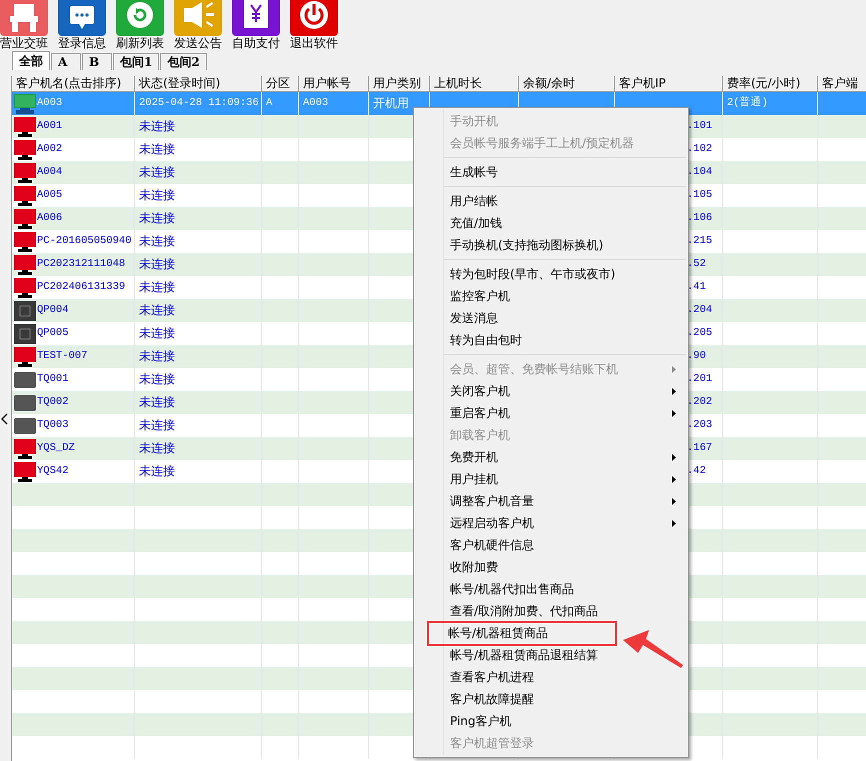  I want to click on table-cell-text: PC202406131339, so click(81, 287).